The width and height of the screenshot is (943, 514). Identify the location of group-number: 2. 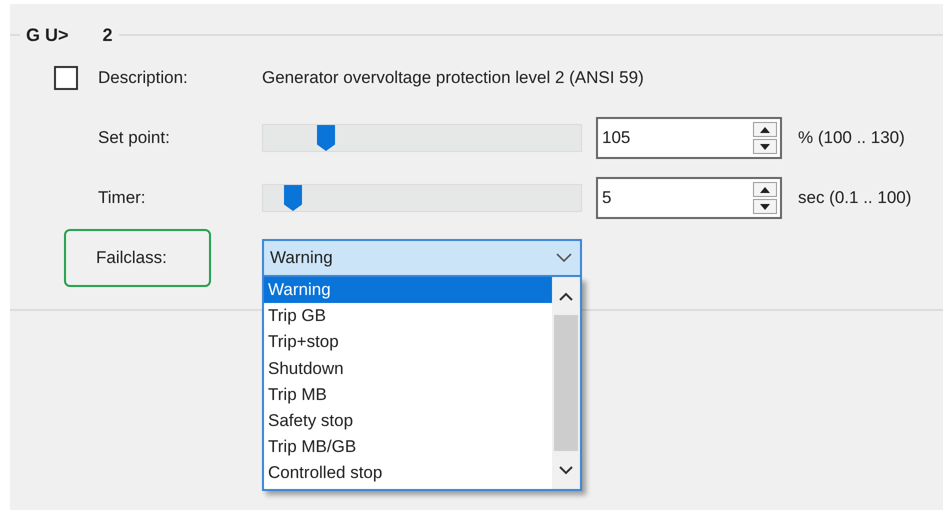
(107, 35).